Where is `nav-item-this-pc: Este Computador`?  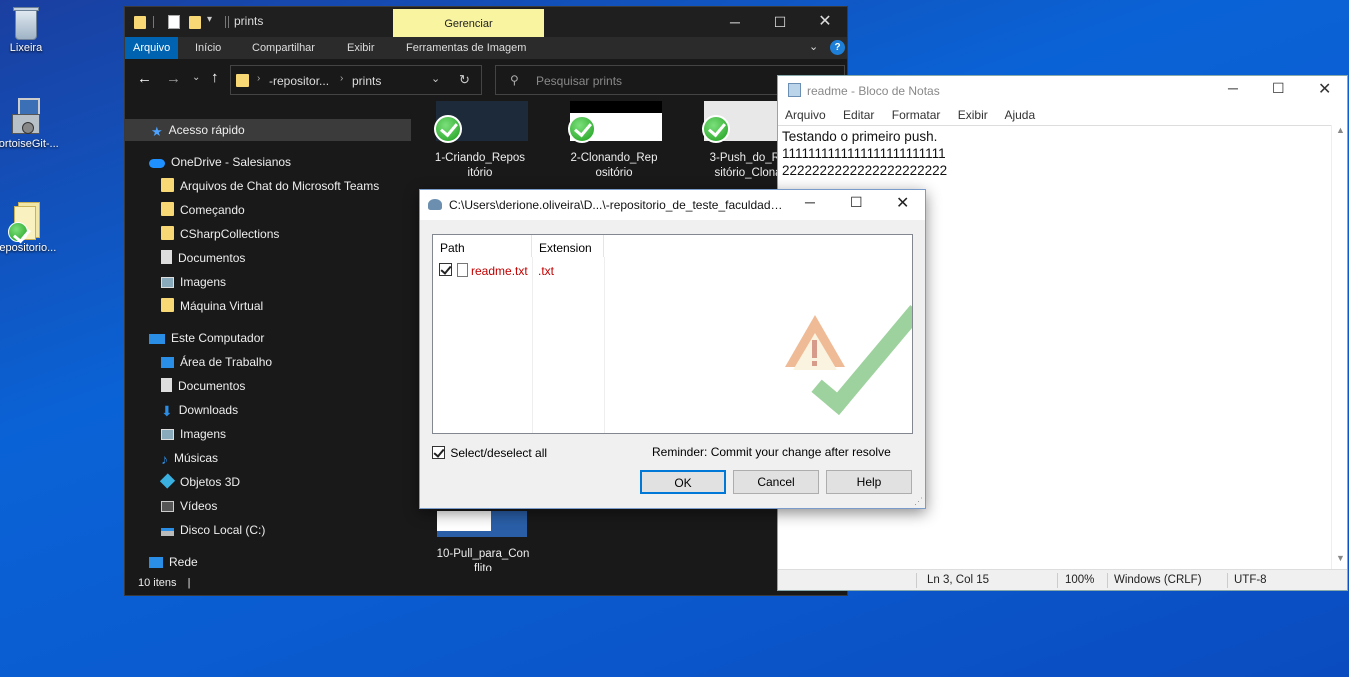 nav-item-this-pc: Este Computador is located at coordinates (206, 338).